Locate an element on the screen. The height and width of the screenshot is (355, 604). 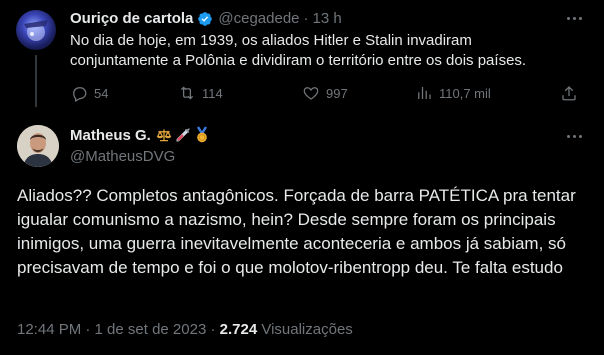
reply-icon is located at coordinates (80, 94).